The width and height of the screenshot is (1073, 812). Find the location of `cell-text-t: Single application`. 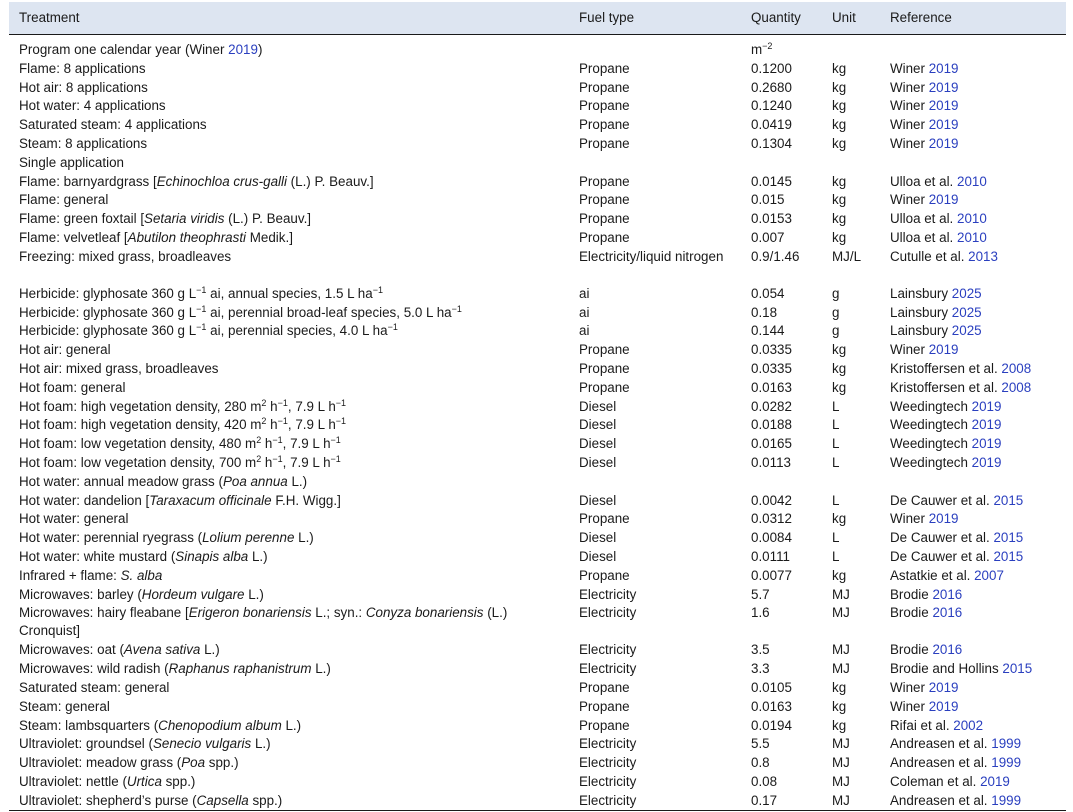

cell-text-t: Single application is located at coordinates (71, 162).